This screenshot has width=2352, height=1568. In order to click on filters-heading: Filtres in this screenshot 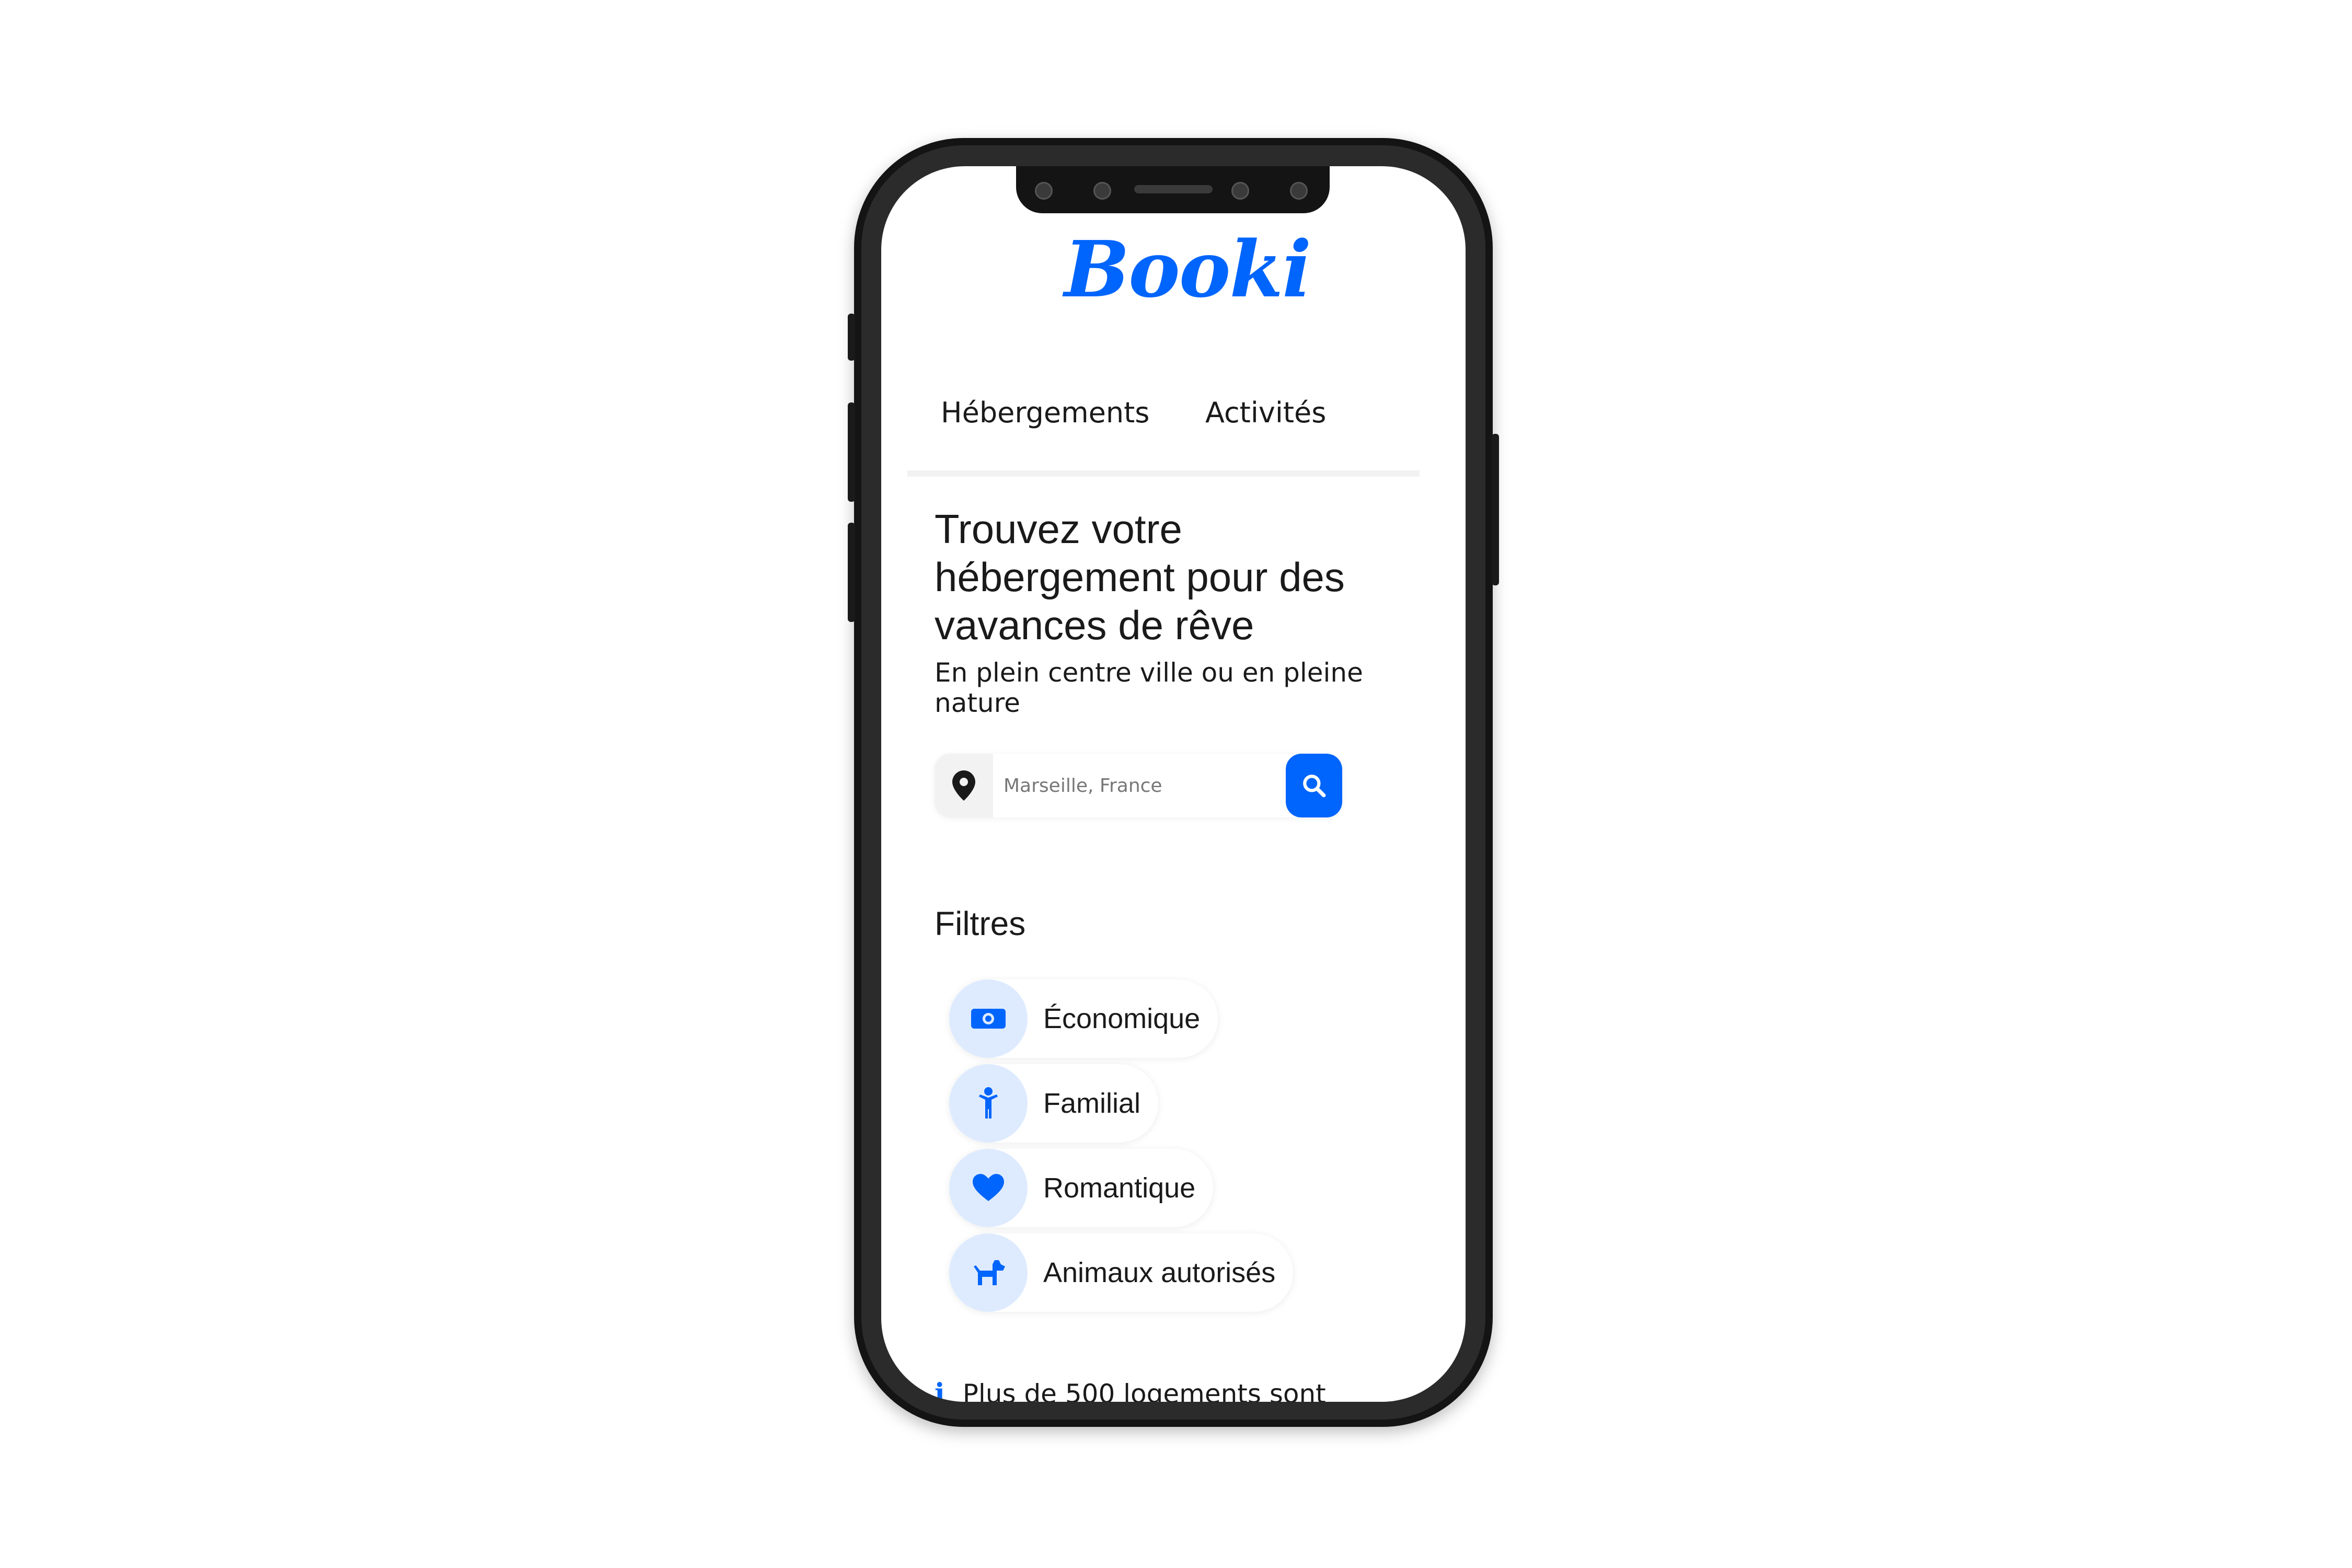, I will do `click(980, 923)`.